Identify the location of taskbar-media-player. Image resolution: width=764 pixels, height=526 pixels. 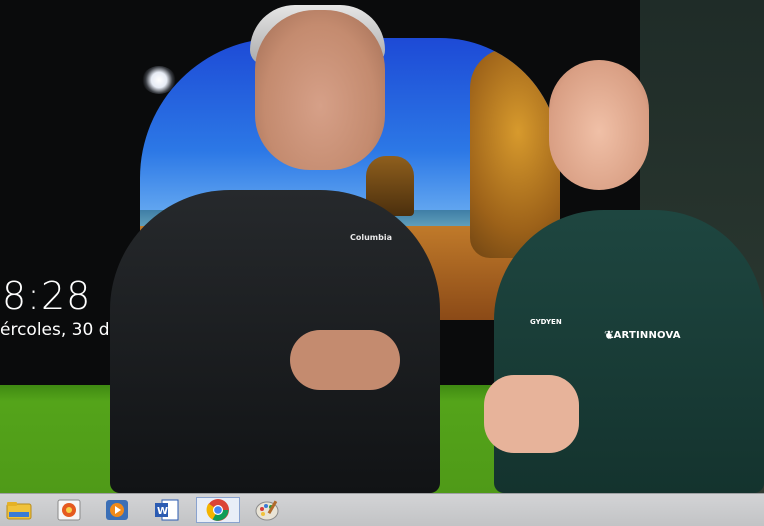
(117, 510).